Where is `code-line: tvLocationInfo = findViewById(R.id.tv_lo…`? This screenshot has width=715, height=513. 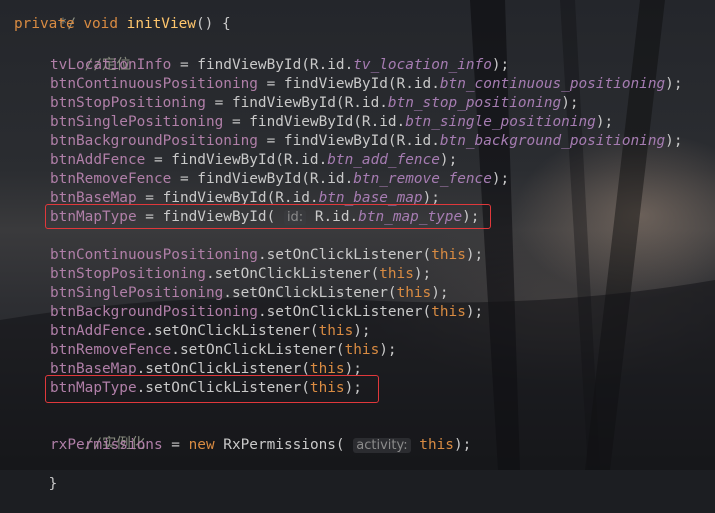 code-line: tvLocationInfo = findViewById(R.id.tv_lo… is located at coordinates (279, 65).